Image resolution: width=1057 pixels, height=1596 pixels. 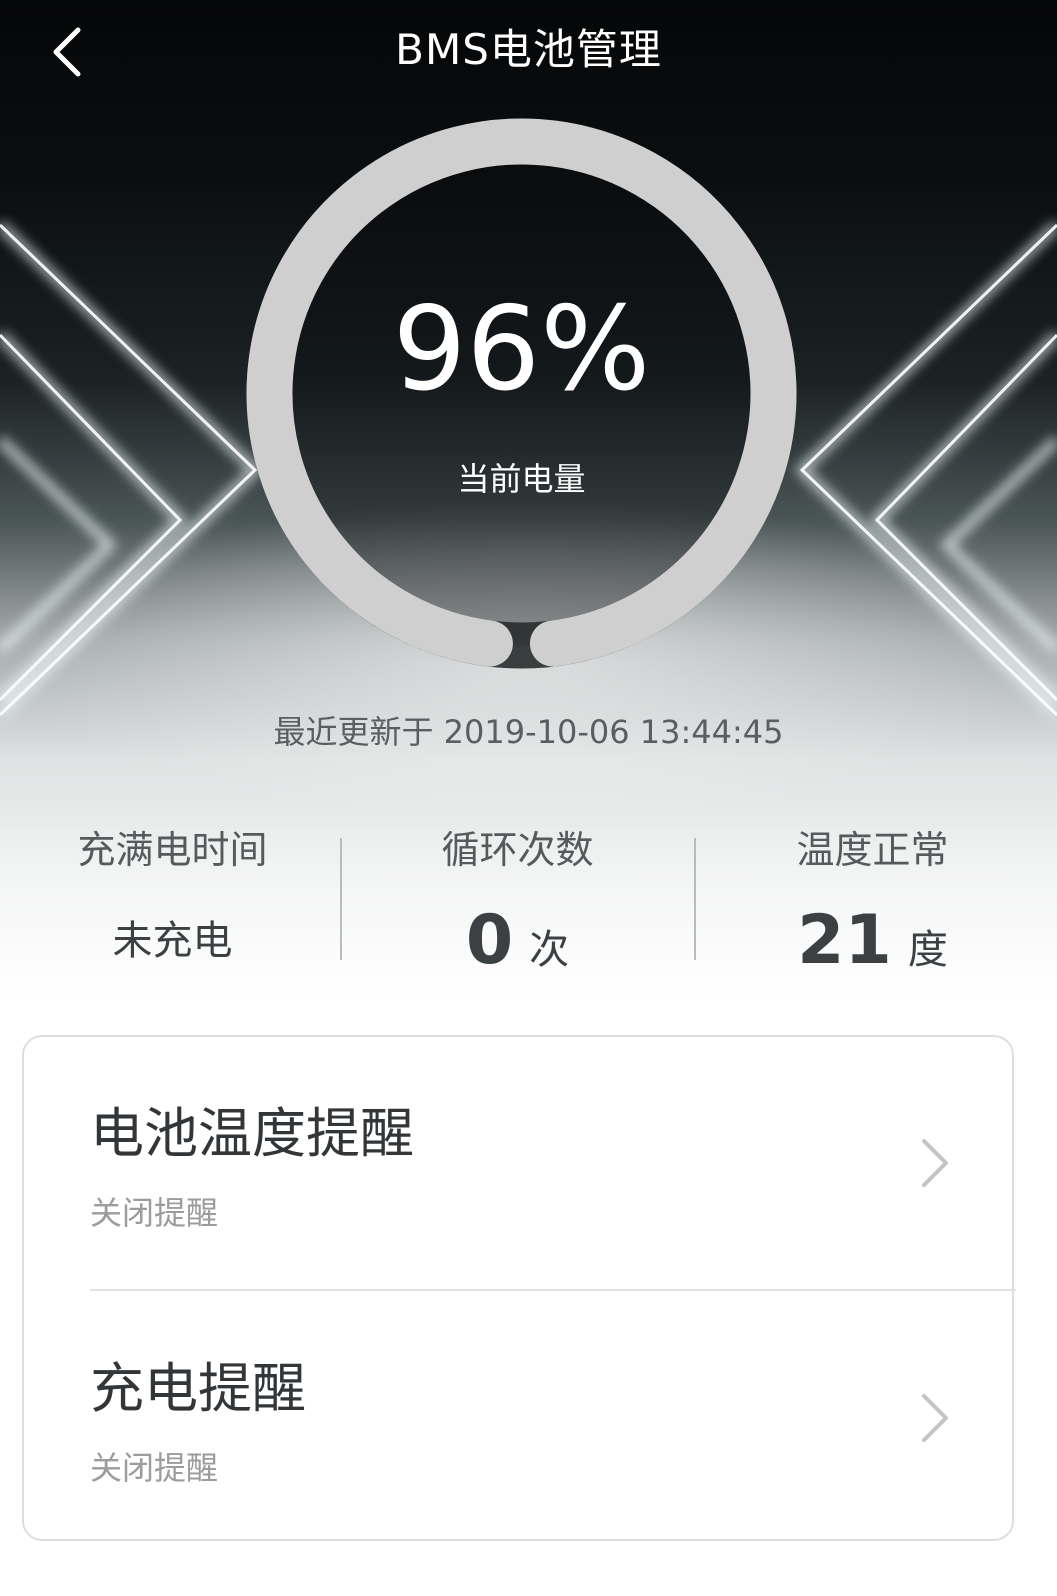 I want to click on charging-reminder-item: 充电提醒 关闭提醒, so click(x=520, y=1416).